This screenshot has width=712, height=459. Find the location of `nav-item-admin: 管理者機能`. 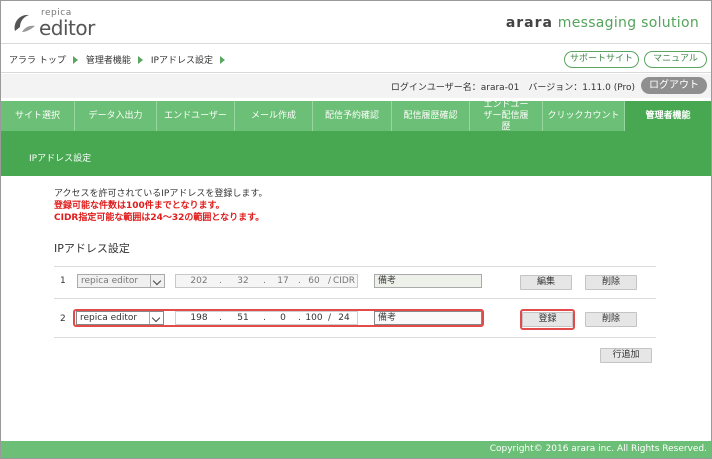

nav-item-admin: 管理者機能 is located at coordinates (668, 116).